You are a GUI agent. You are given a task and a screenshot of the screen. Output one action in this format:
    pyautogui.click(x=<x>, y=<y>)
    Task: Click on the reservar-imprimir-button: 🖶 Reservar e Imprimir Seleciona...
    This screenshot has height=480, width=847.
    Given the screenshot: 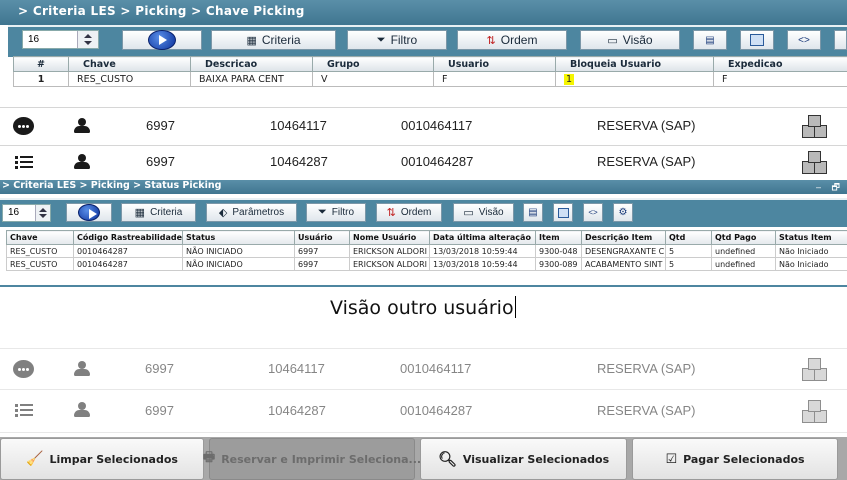 What is the action you would take?
    pyautogui.click(x=312, y=459)
    